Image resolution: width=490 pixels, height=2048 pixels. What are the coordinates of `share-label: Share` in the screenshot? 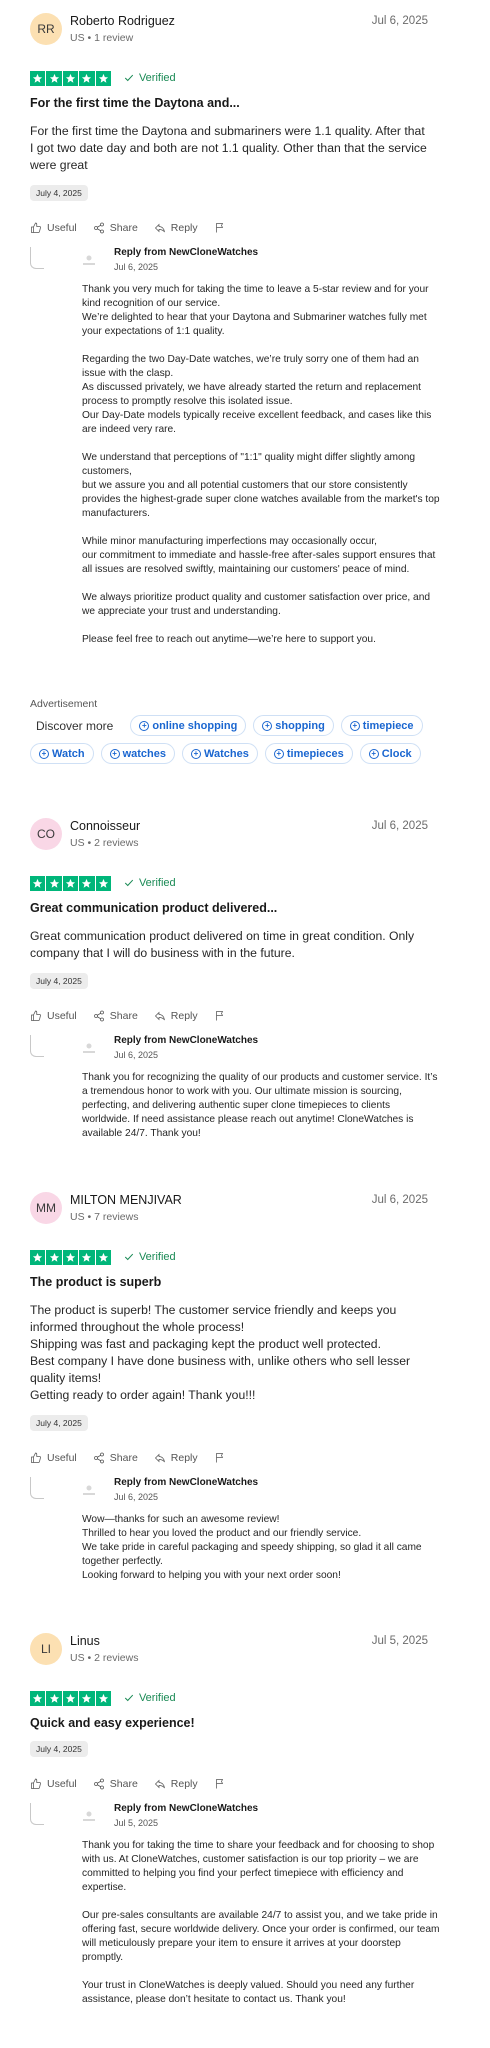 It's located at (123, 1784).